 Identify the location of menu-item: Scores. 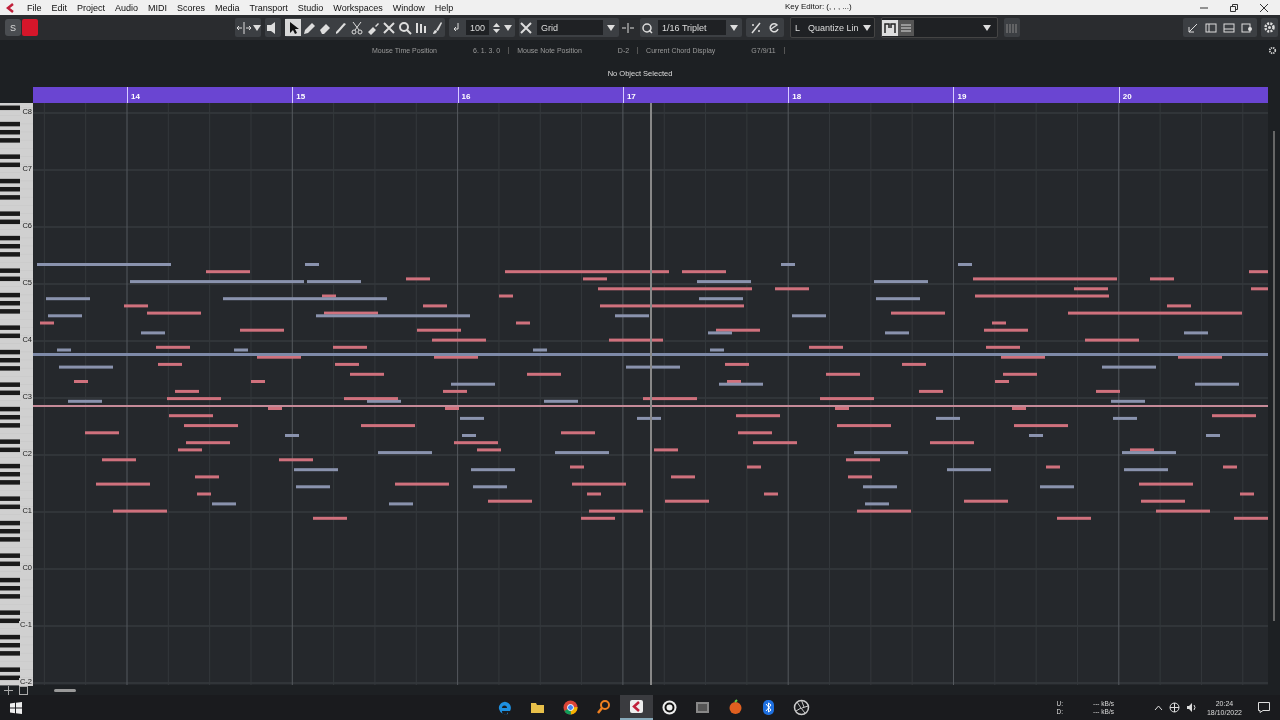
(191, 7).